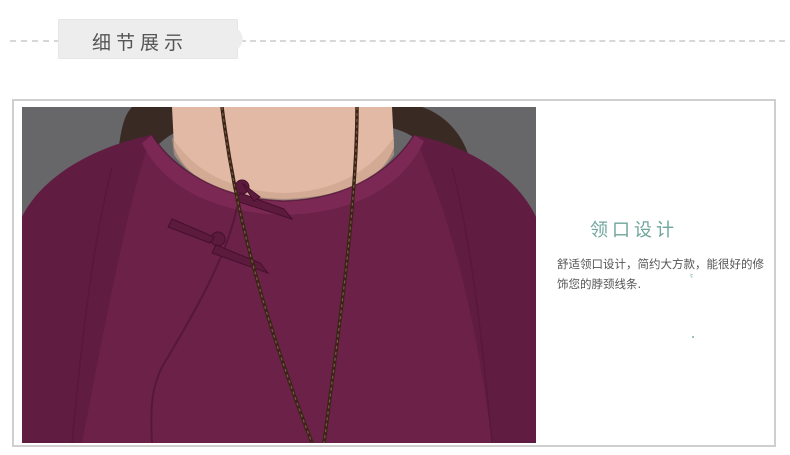  Describe the element at coordinates (140, 43) in the screenshot. I see `section-title: 细节展示` at that location.